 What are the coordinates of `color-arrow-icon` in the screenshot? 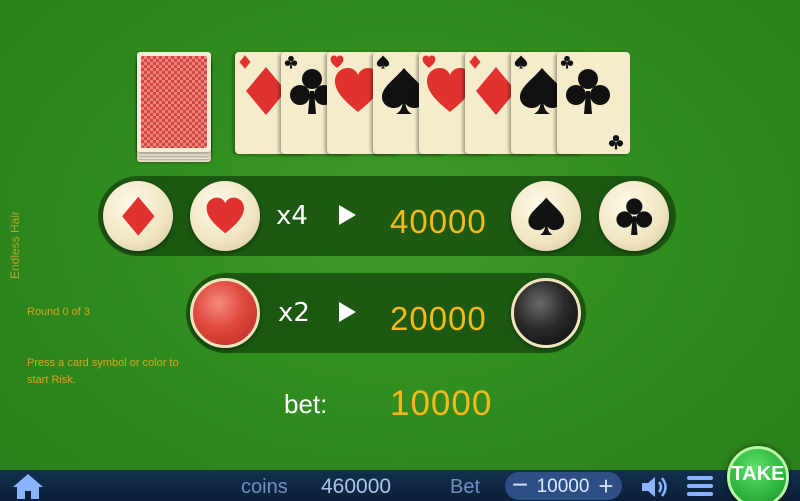 It's located at (347, 314).